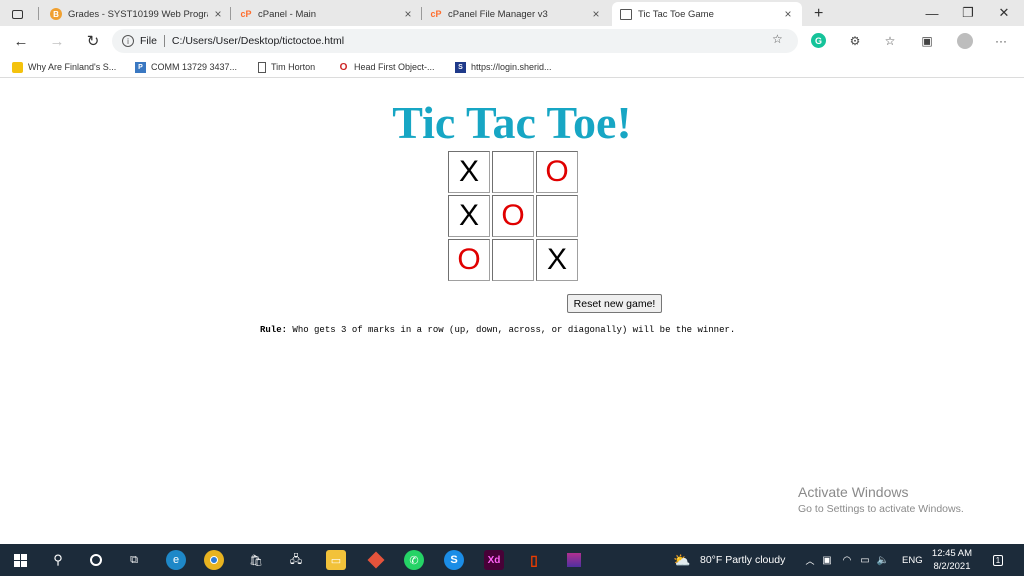  I want to click on bookmark-label: Tim Horton, so click(293, 67).